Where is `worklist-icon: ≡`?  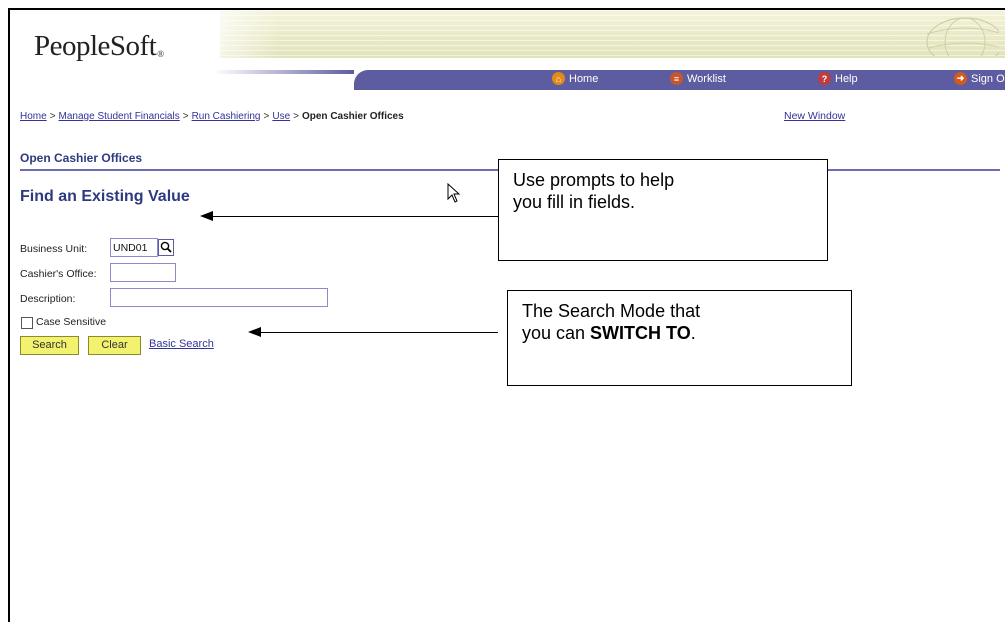 worklist-icon: ≡ is located at coordinates (676, 78).